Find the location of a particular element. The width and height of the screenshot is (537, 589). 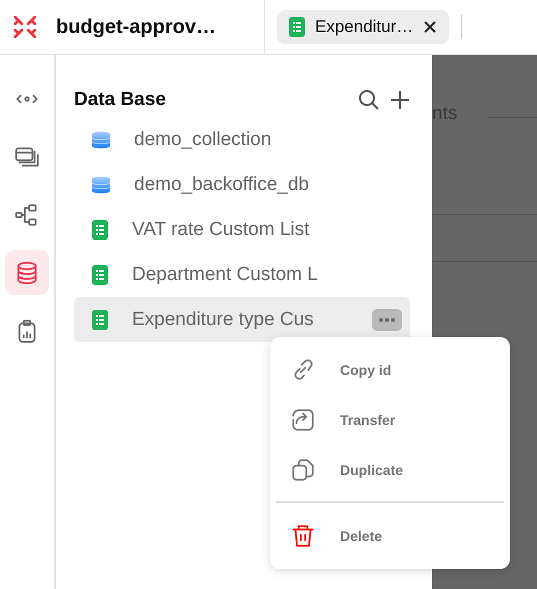

menu-item: Copy id is located at coordinates (390, 370).